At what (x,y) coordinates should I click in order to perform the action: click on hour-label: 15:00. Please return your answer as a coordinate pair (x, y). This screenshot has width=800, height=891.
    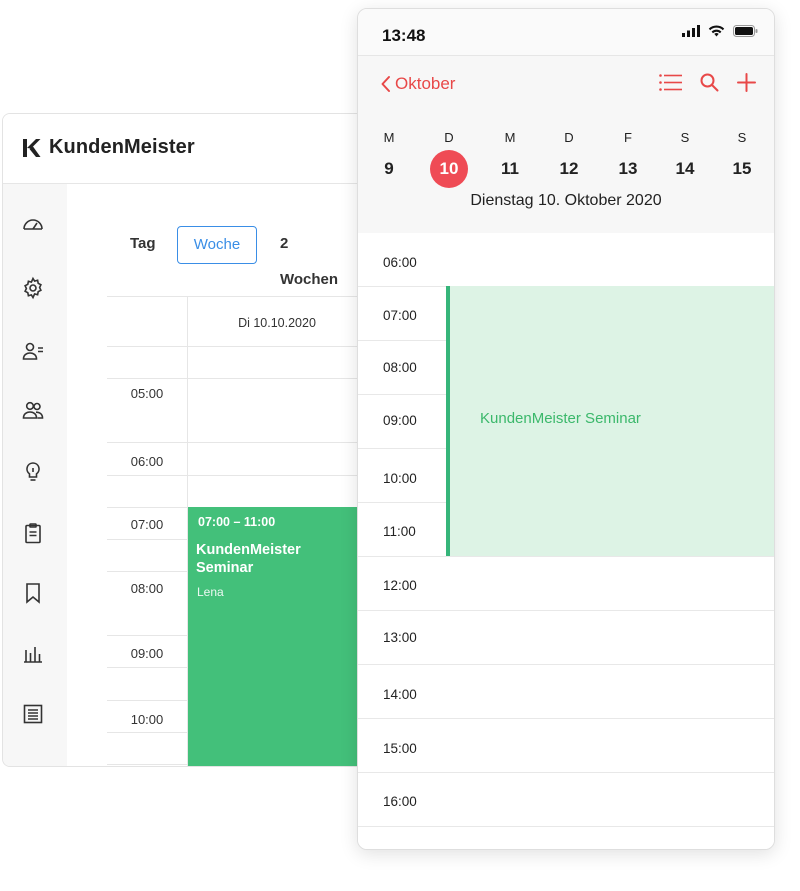
    Looking at the image, I should click on (400, 748).